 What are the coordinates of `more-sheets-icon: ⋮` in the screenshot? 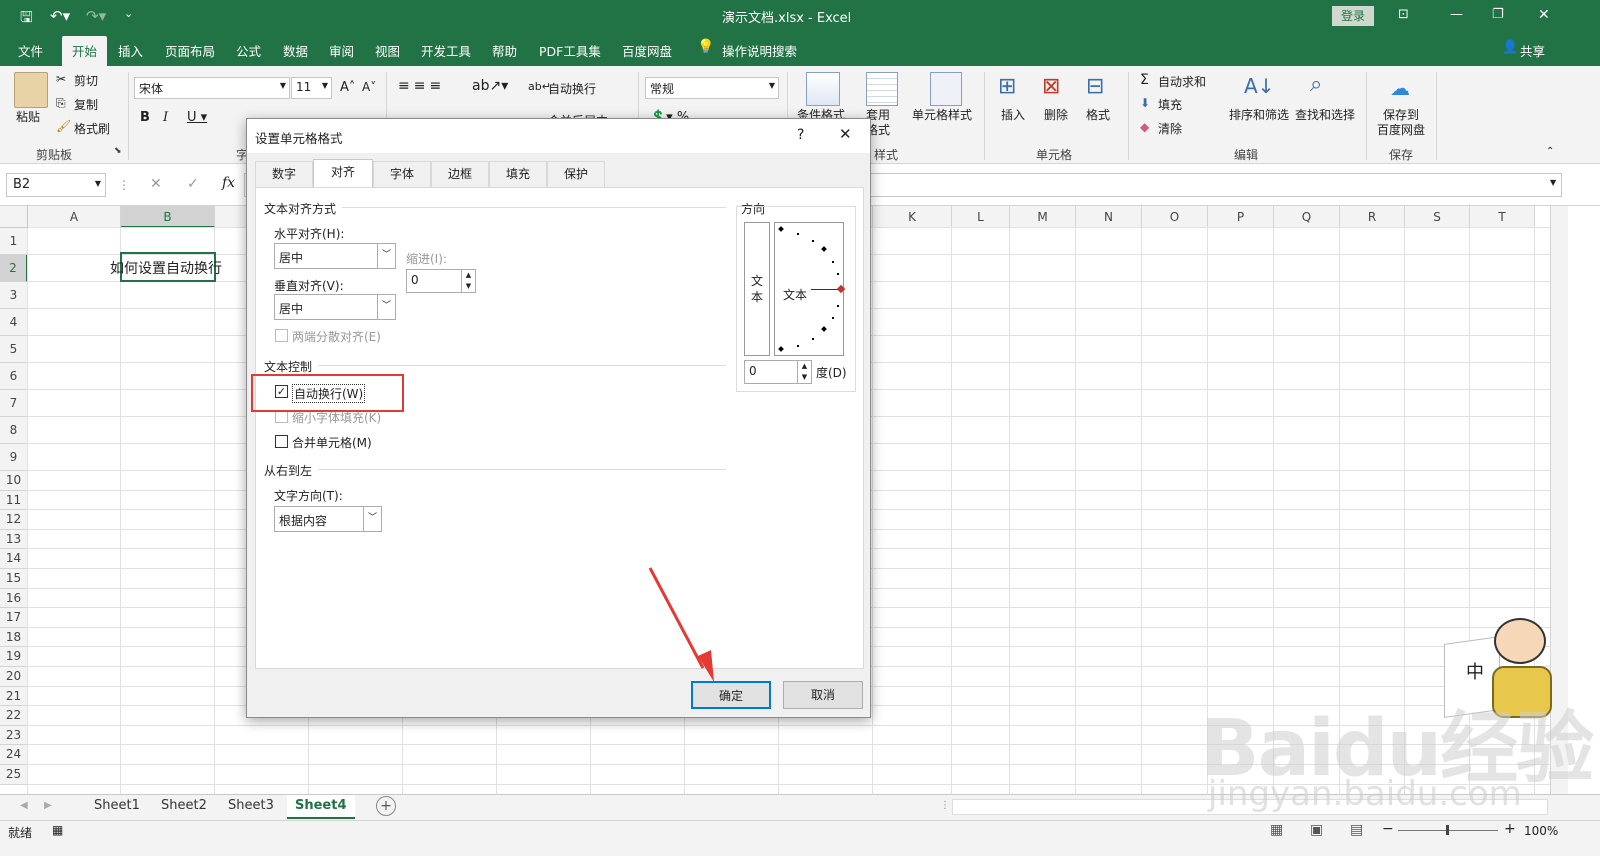 It's located at (945, 805).